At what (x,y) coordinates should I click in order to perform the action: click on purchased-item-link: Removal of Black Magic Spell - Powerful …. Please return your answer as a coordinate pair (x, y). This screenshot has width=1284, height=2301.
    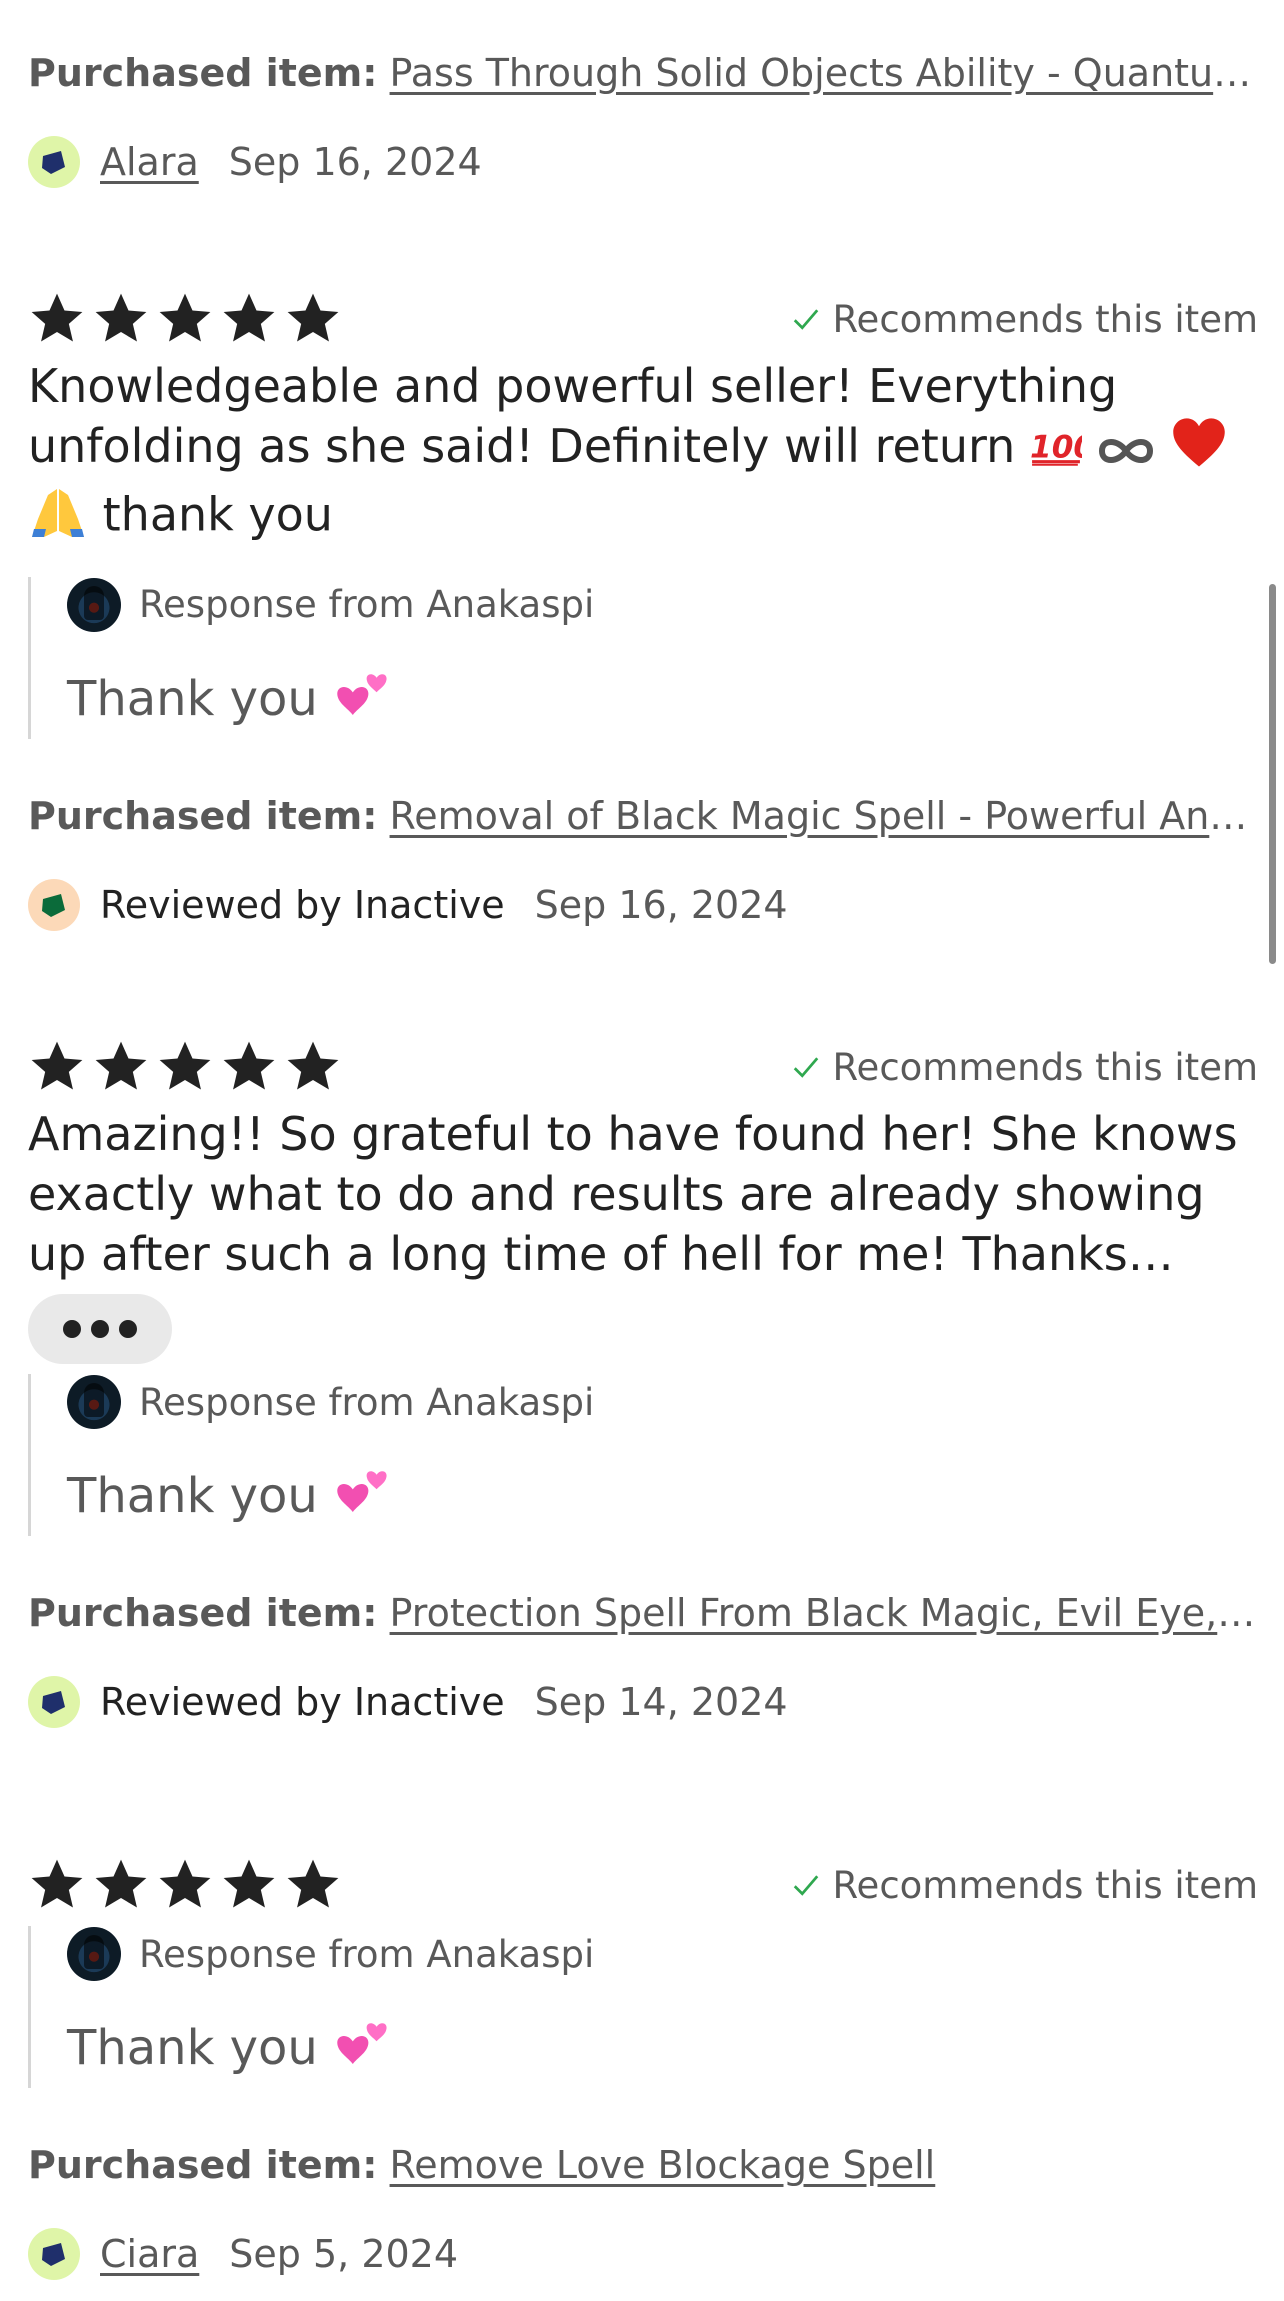
    Looking at the image, I should click on (824, 816).